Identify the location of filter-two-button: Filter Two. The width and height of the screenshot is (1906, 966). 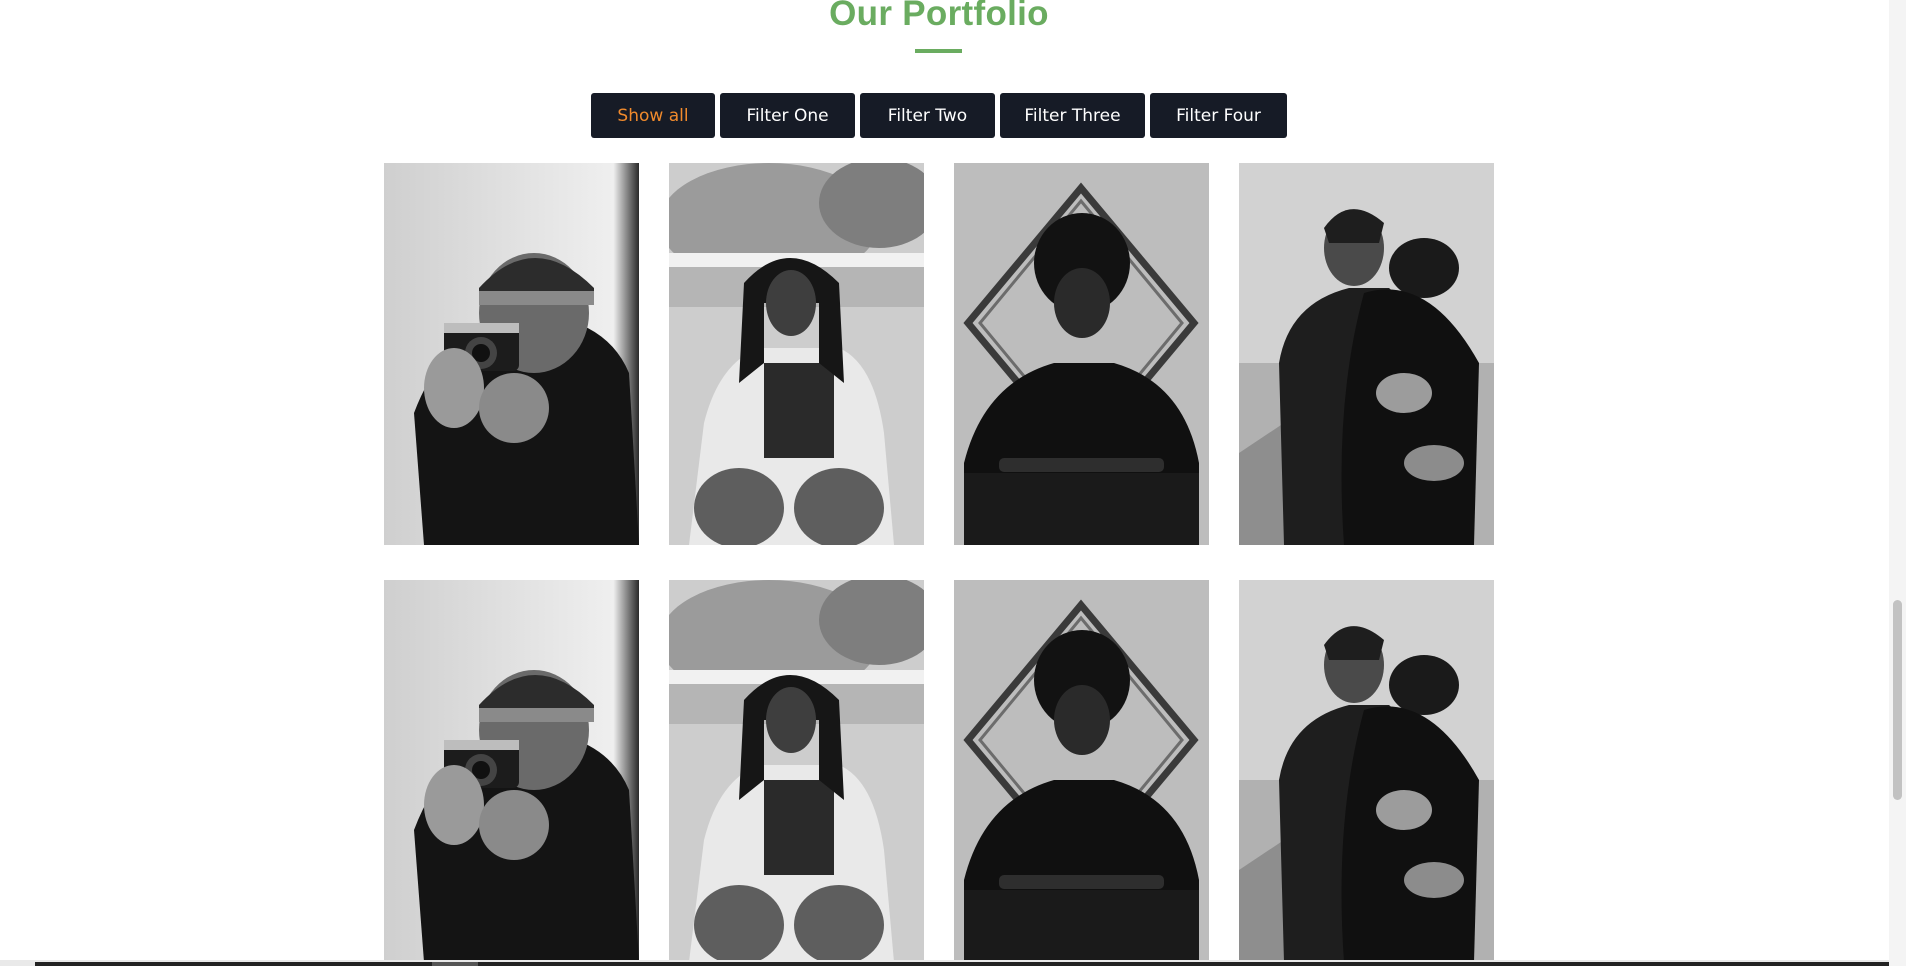
(927, 115).